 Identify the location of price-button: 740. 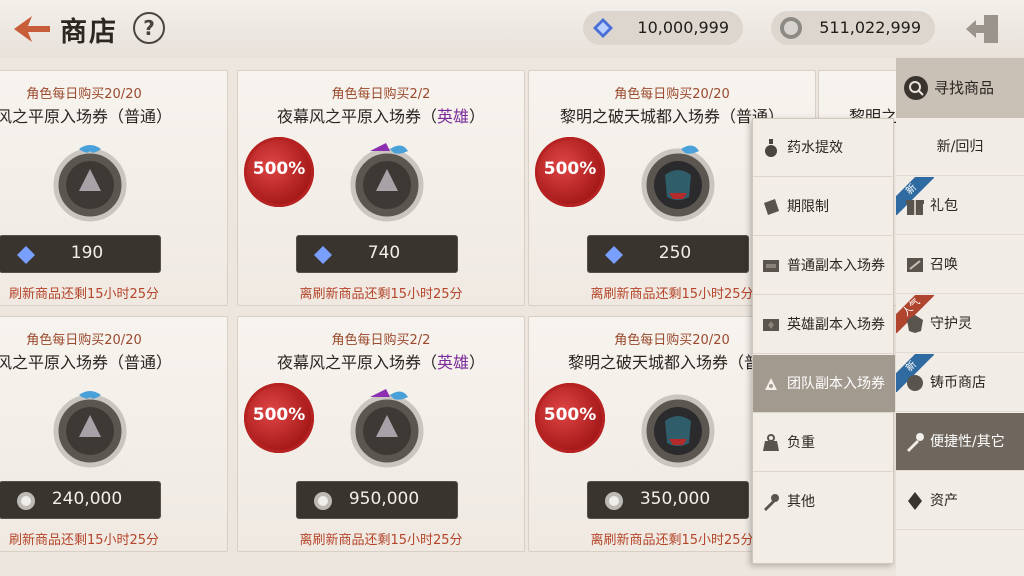
(377, 254).